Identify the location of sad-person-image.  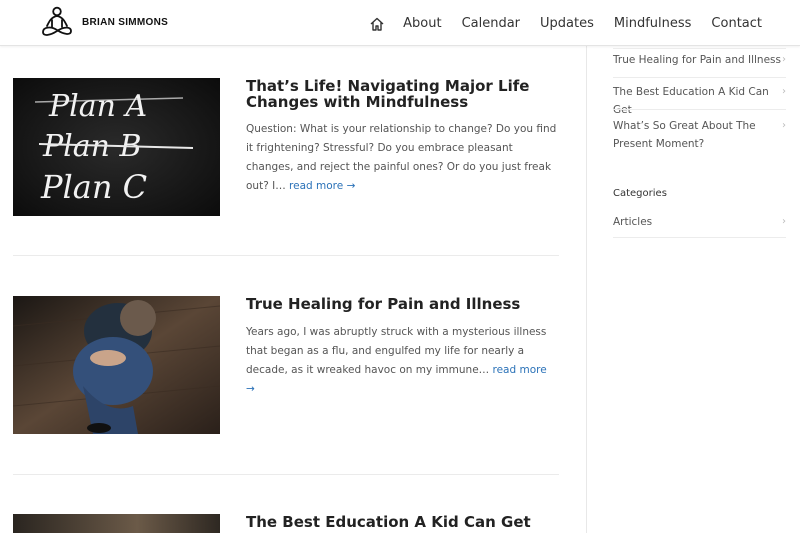
(116, 365).